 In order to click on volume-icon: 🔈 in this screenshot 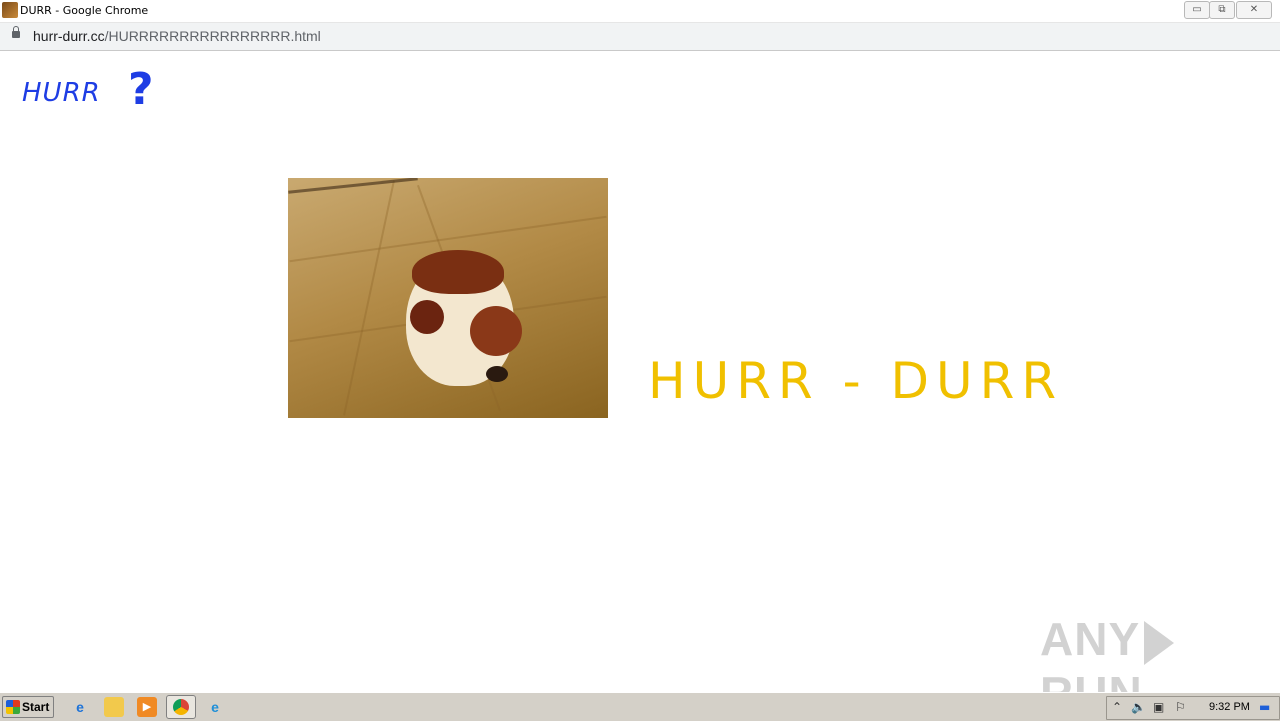, I will do `click(1138, 707)`.